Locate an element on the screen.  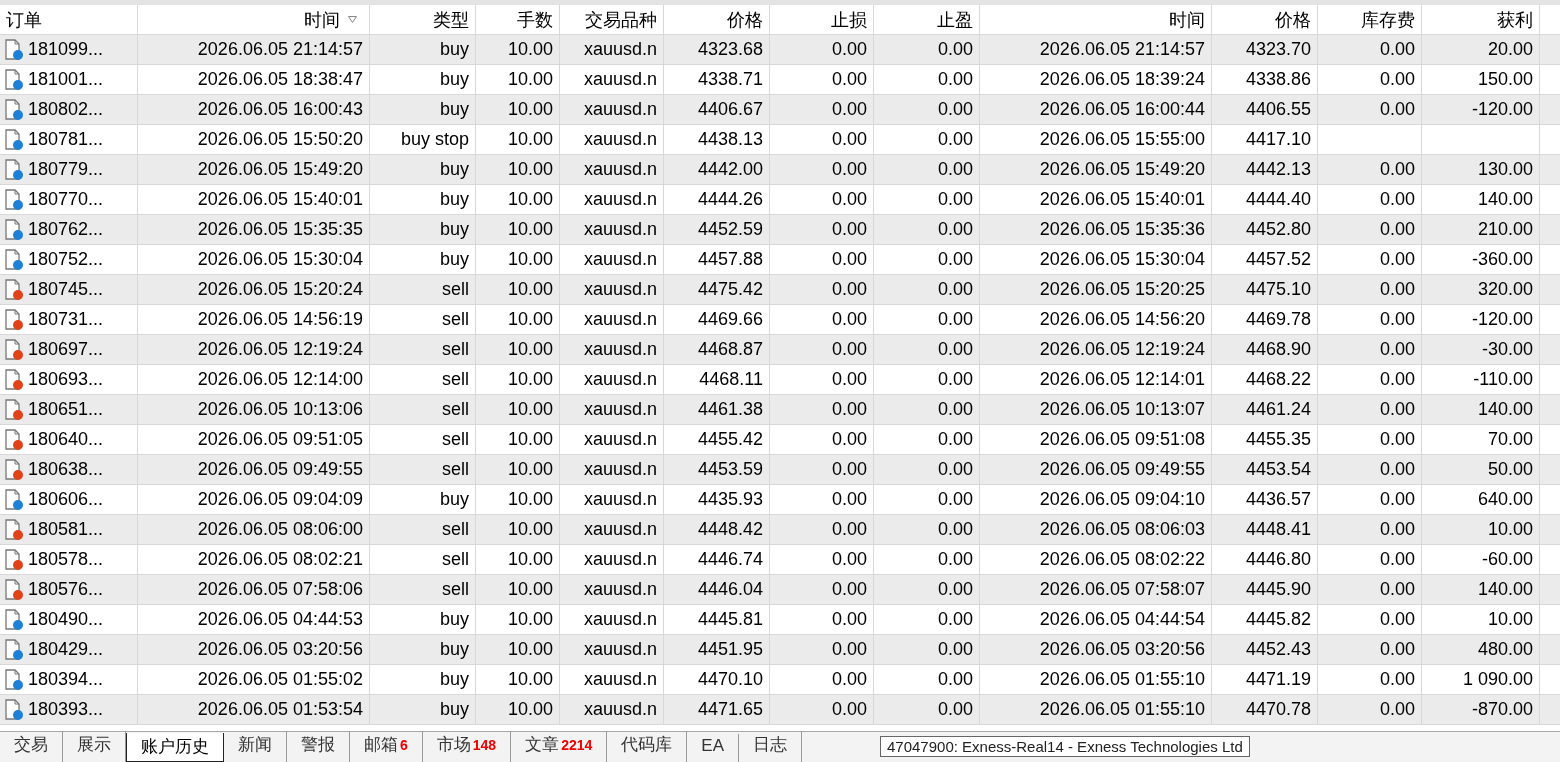
tab: 交易 is located at coordinates (31, 746).